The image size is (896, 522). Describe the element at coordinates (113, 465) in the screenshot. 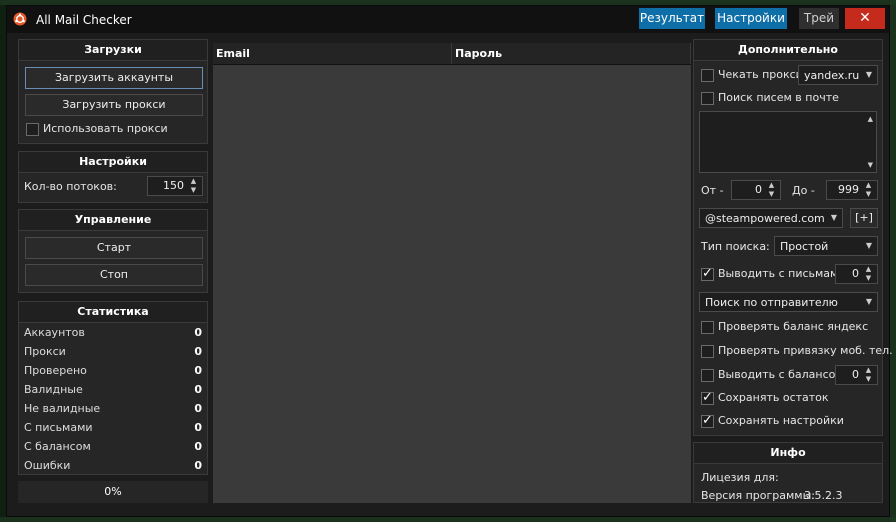

I see `stat-row-errors: Ошибки 0` at that location.